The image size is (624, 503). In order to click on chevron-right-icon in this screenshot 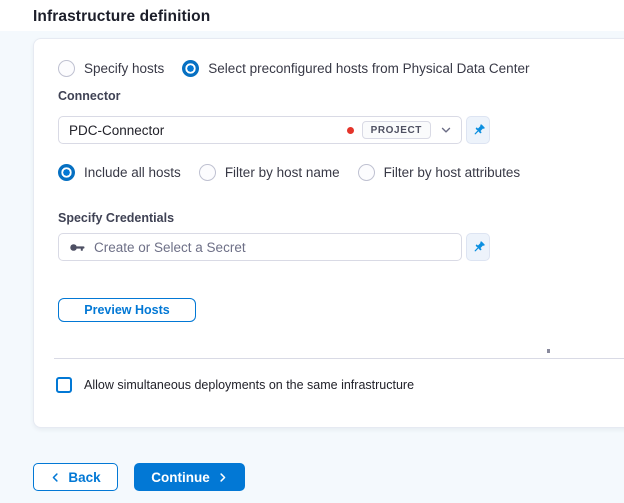, I will do `click(222, 477)`.